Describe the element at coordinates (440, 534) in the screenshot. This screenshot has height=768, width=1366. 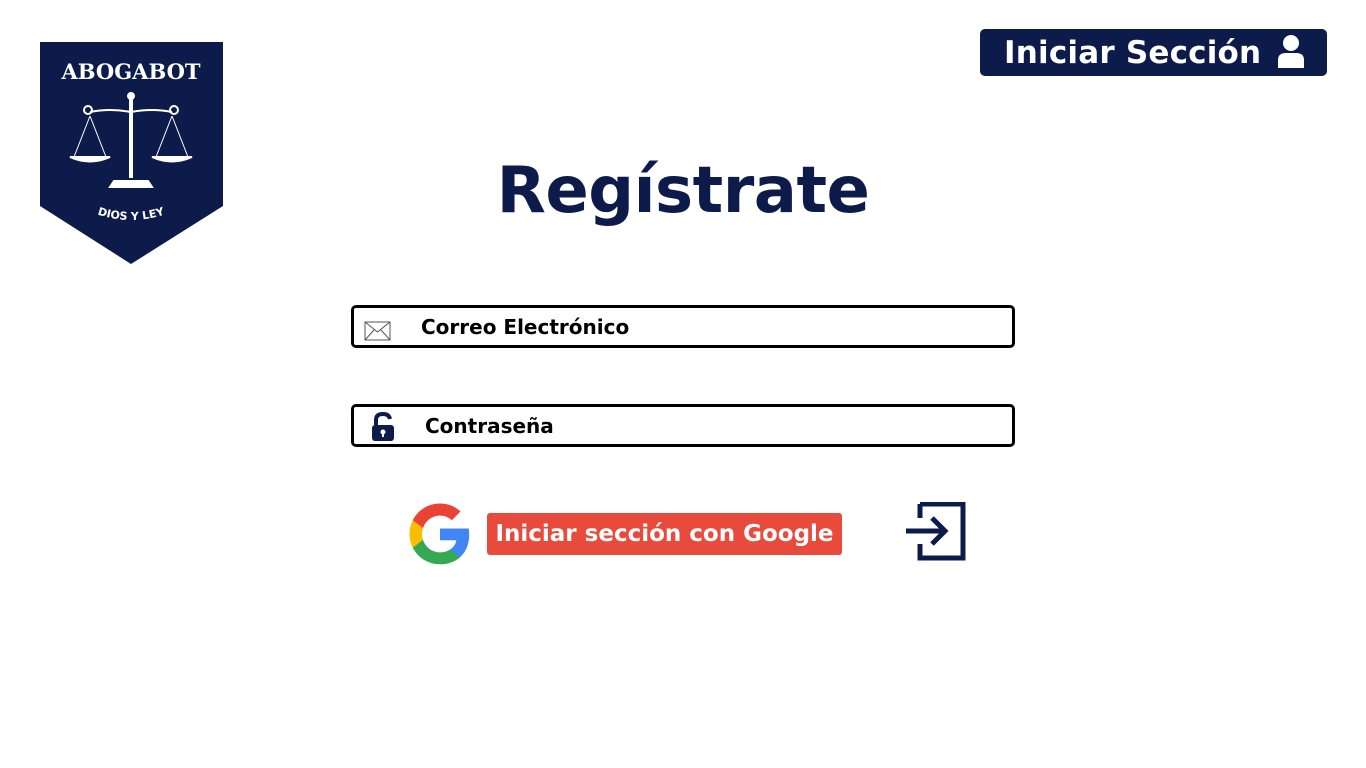
I see `google-logo-icon` at that location.